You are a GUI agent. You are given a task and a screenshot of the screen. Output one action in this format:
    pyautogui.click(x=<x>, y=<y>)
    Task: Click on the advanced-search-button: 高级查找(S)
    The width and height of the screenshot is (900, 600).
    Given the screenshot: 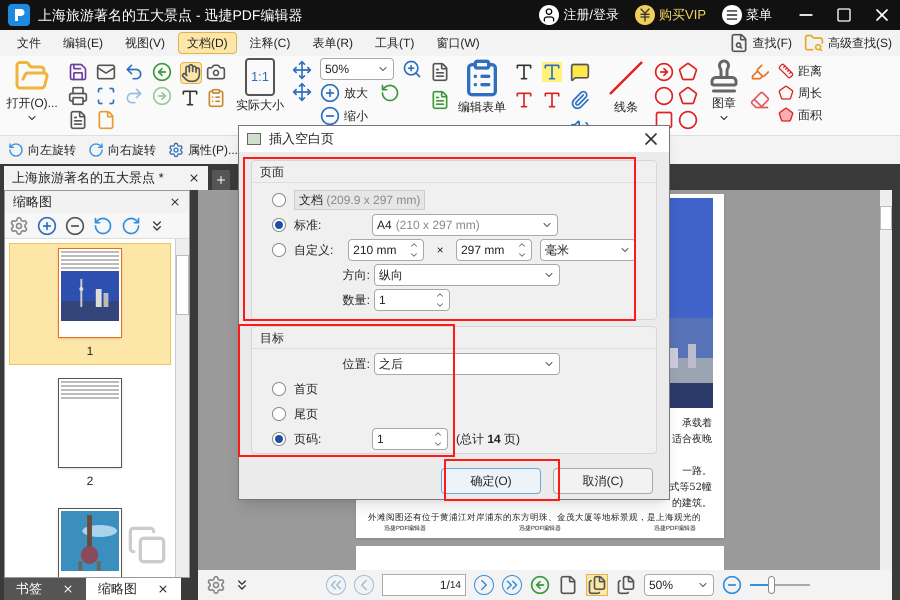 What is the action you would take?
    pyautogui.click(x=848, y=43)
    